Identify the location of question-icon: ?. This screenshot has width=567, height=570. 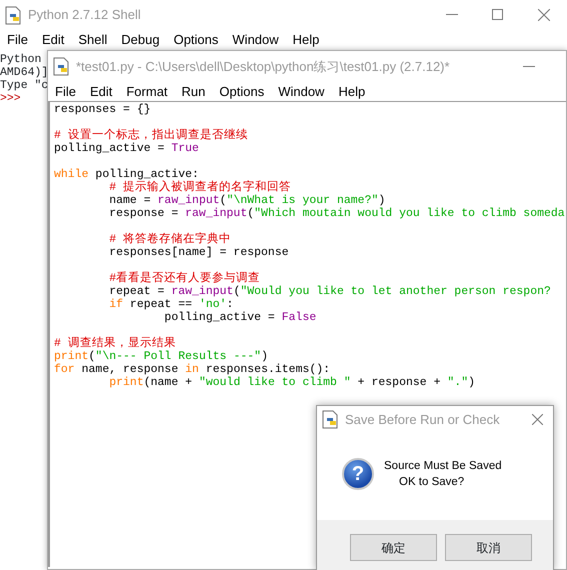
(358, 474).